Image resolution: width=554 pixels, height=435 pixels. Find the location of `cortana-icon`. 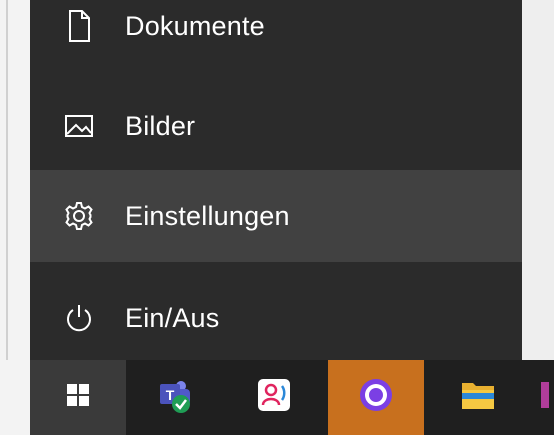

cortana-icon is located at coordinates (376, 397).